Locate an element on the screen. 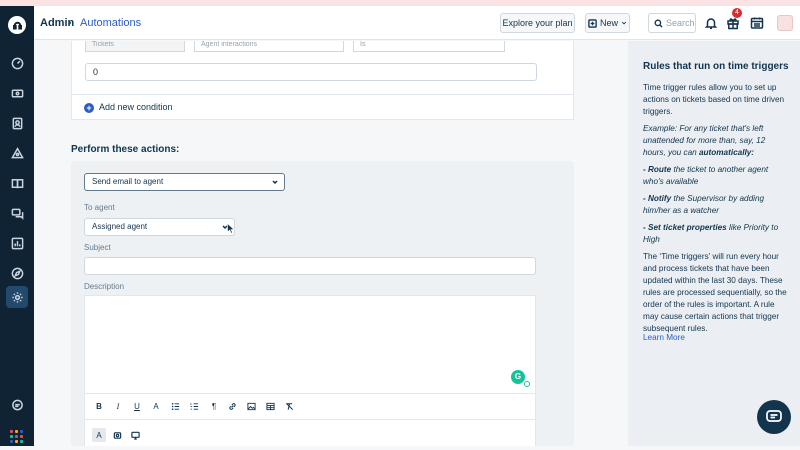 This screenshot has width=800, height=450. table-icon is located at coordinates (270, 406).